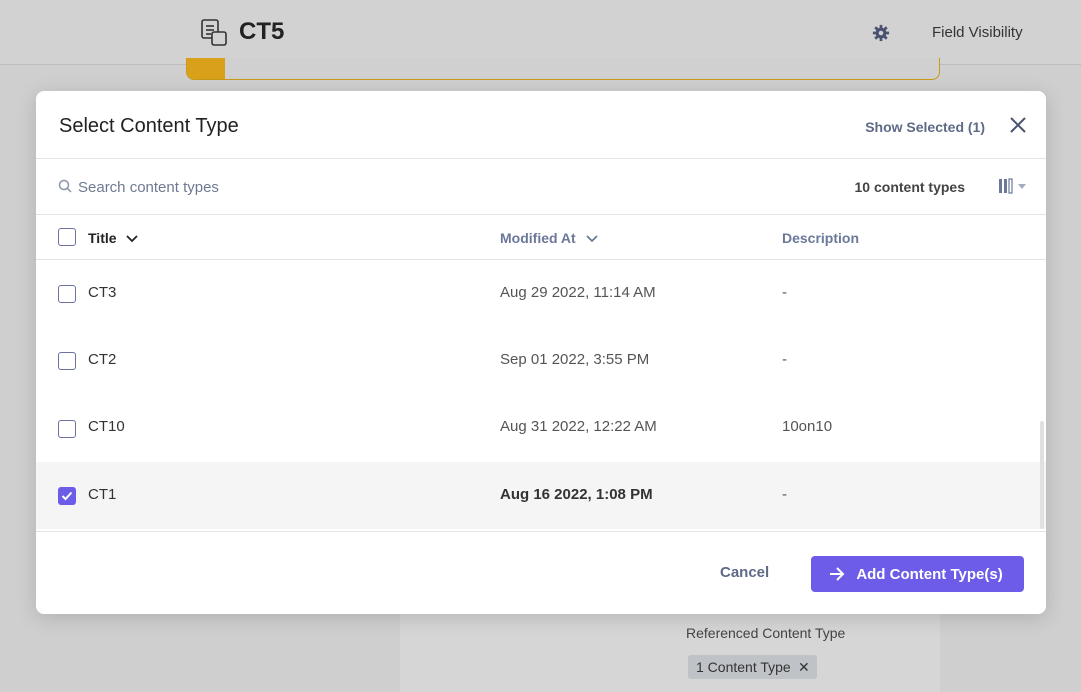 The width and height of the screenshot is (1081, 692). Describe the element at coordinates (106, 426) in the screenshot. I see `row-title: CT10` at that location.